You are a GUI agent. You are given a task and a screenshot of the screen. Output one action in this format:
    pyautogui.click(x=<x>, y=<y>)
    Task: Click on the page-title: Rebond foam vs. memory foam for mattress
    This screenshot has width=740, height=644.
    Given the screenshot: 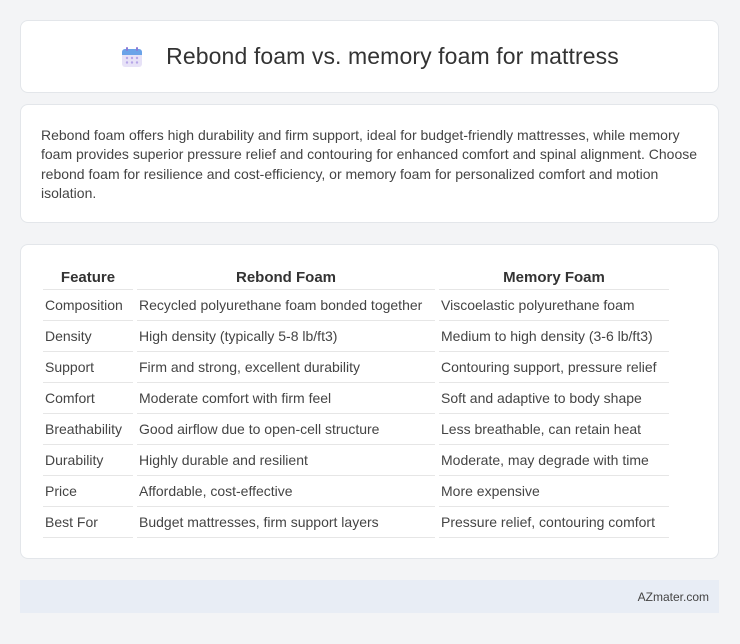 What is the action you would take?
    pyautogui.click(x=392, y=56)
    